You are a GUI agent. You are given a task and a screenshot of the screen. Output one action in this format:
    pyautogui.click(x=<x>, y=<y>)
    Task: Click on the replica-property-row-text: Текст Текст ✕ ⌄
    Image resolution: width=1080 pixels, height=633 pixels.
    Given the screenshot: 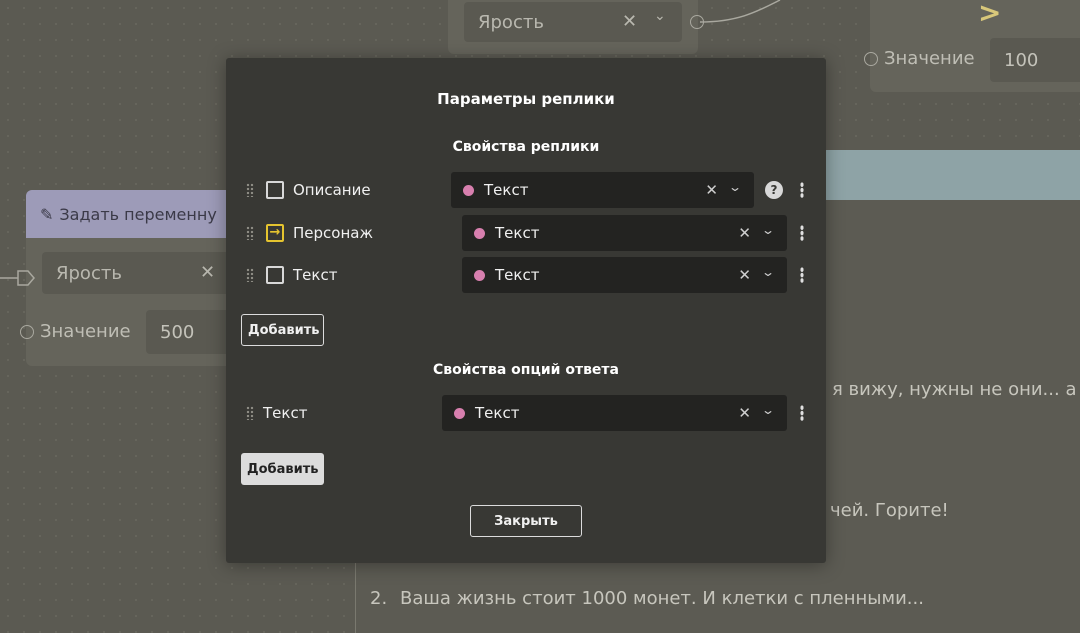 What is the action you would take?
    pyautogui.click(x=526, y=275)
    